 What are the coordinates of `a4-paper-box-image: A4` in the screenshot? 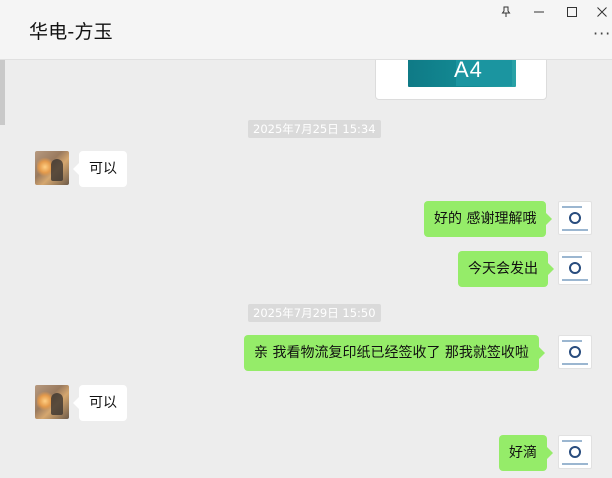 It's located at (462, 73).